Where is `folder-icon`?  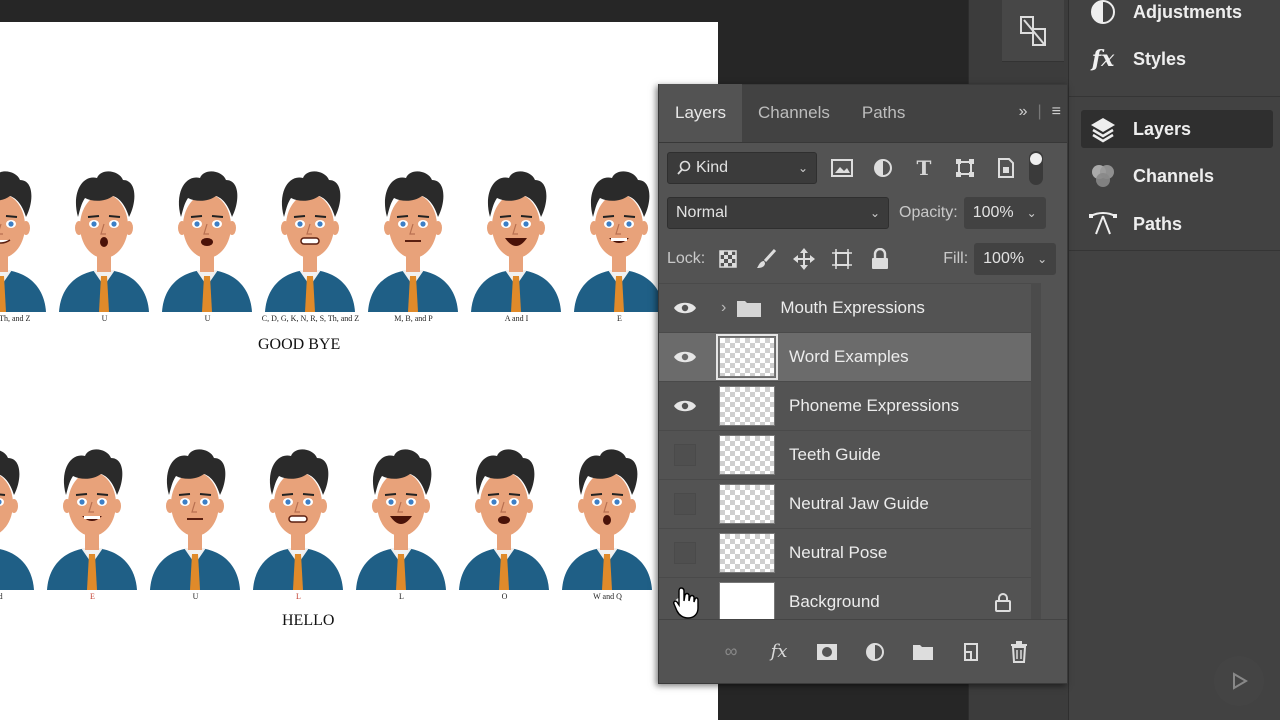
folder-icon is located at coordinates (923, 652).